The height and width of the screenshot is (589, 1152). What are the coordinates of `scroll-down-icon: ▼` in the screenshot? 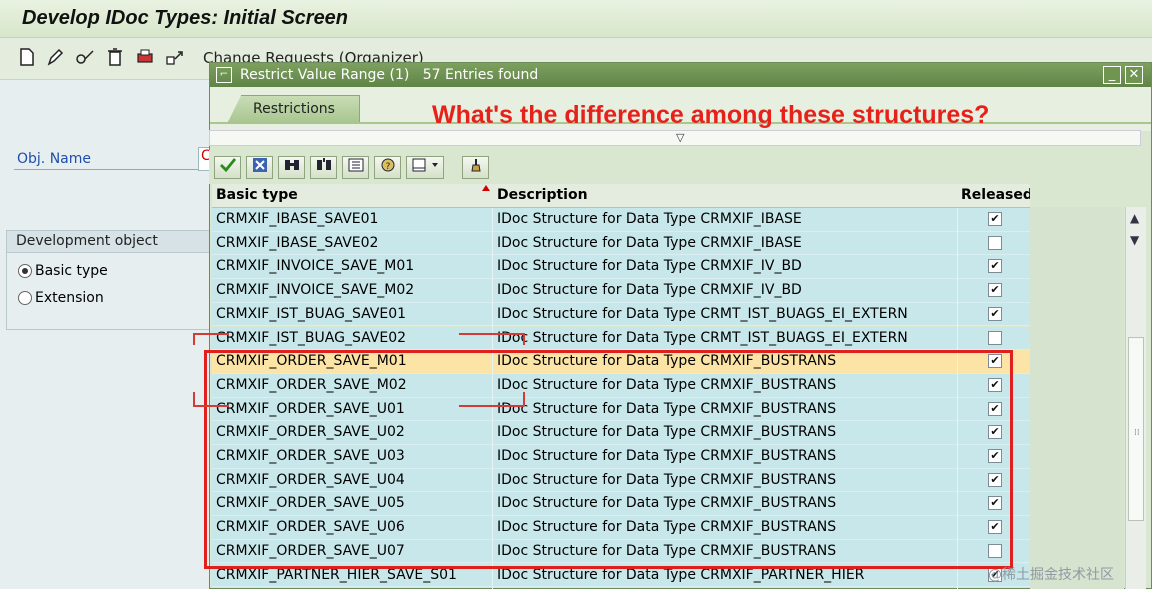 It's located at (1134, 240).